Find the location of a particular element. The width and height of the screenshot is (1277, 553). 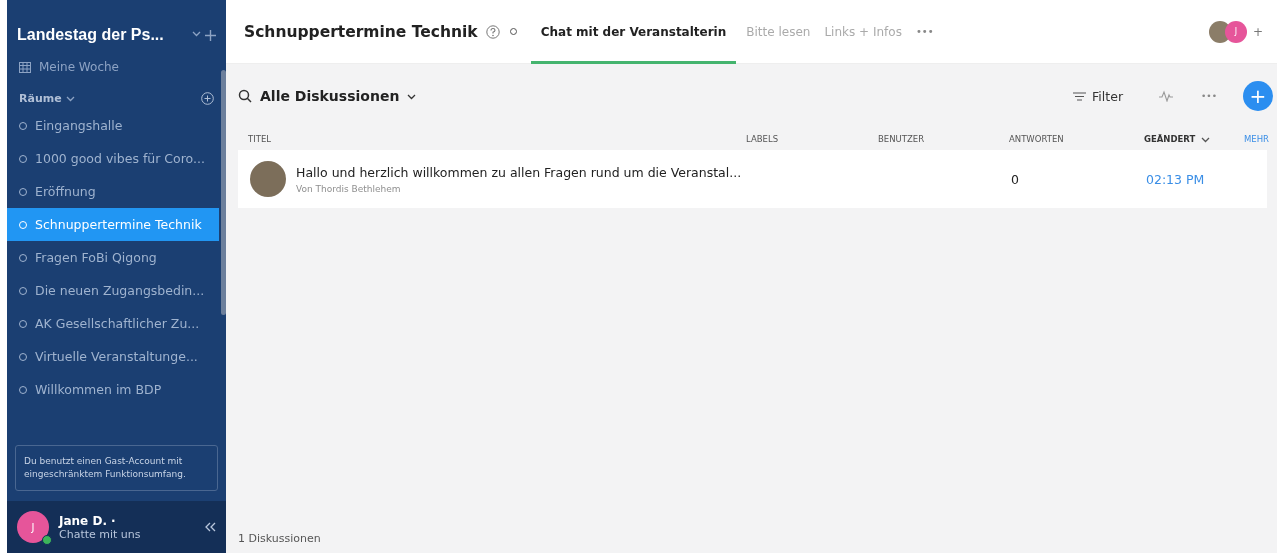

add-discussion-button: + is located at coordinates (1258, 96).